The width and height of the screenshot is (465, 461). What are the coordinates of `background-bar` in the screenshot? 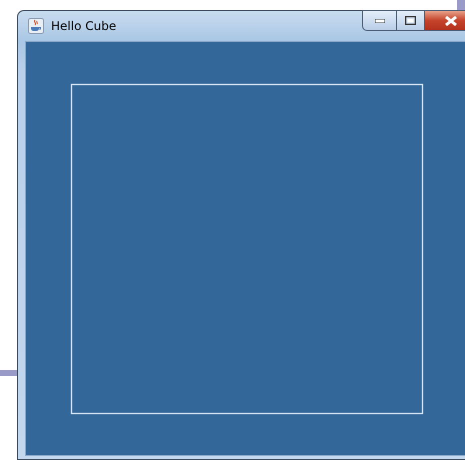 It's located at (8, 373).